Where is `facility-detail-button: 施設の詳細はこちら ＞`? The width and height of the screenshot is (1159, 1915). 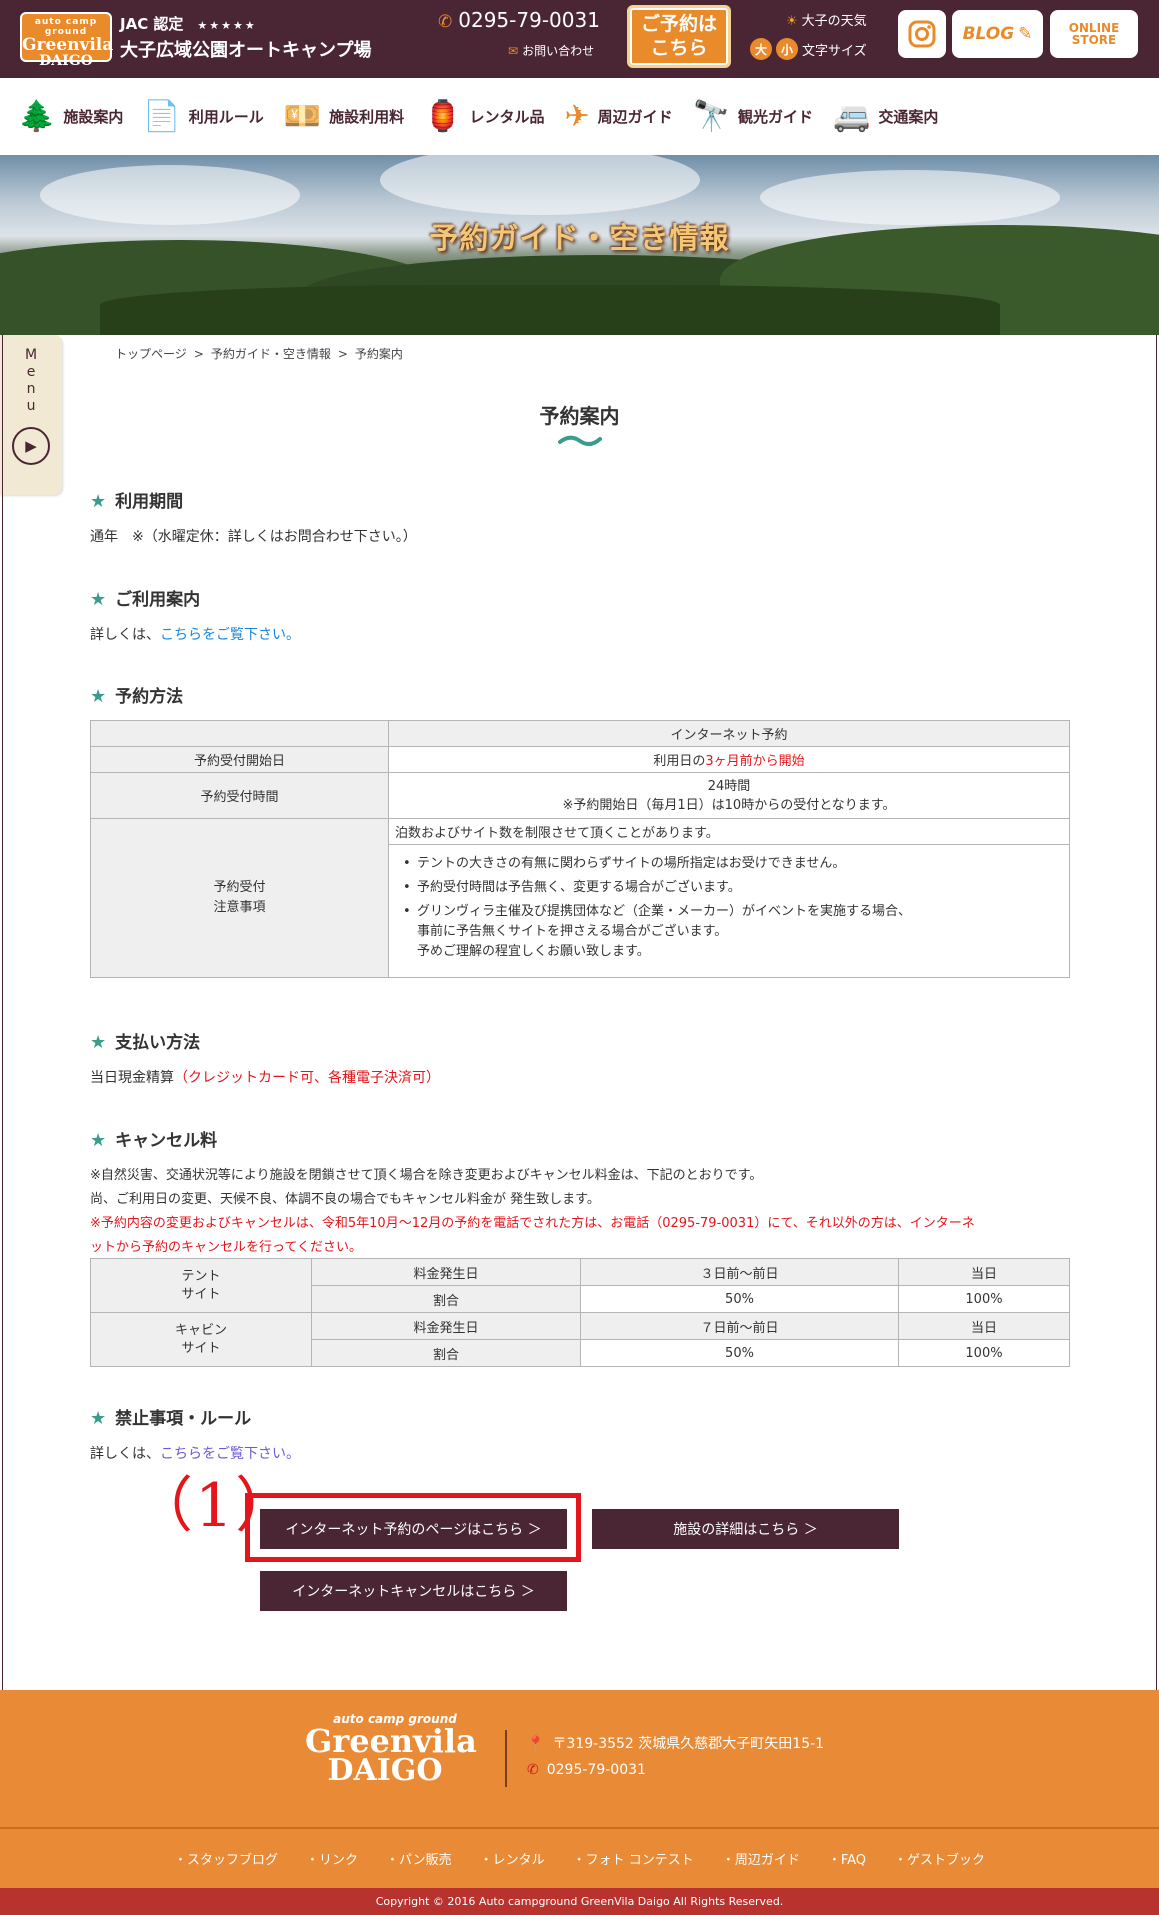 facility-detail-button: 施設の詳細はこちら ＞ is located at coordinates (745, 1529).